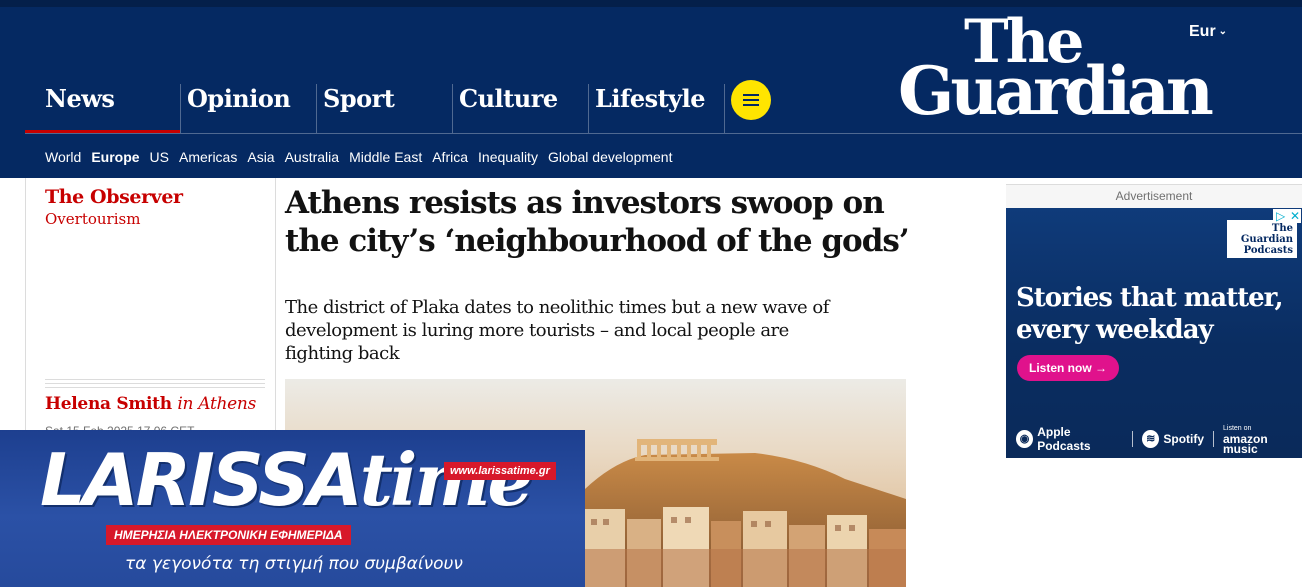 This screenshot has width=1302, height=587. What do you see at coordinates (159, 157) in the screenshot?
I see `subnav-us: US` at bounding box center [159, 157].